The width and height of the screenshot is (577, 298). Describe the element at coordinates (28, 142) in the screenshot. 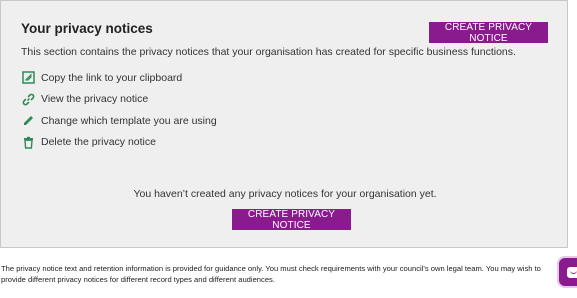

I see `trash-icon` at that location.